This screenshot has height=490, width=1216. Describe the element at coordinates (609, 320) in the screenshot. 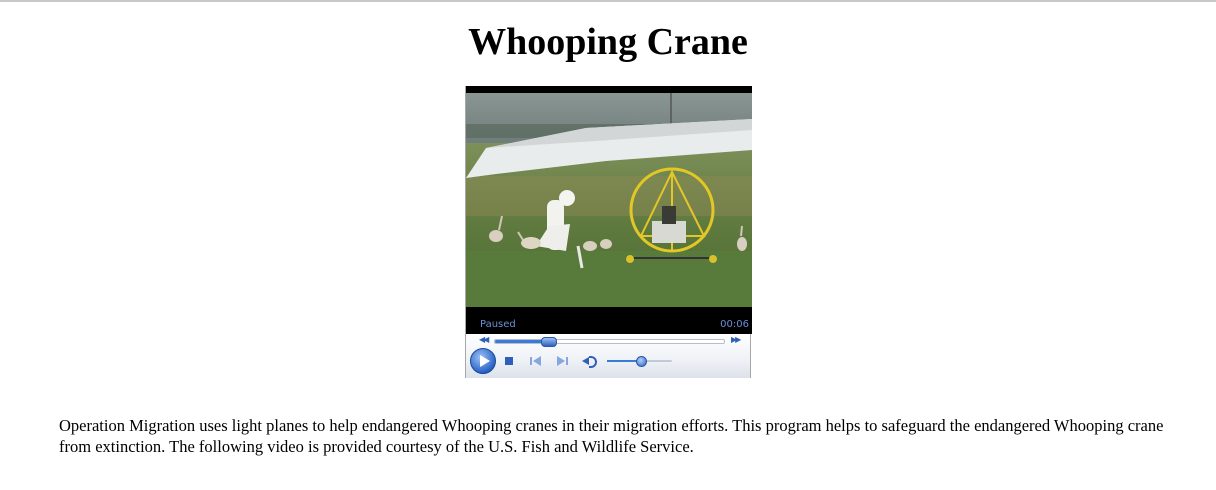

I see `status-bar: Paused 00:06` at that location.